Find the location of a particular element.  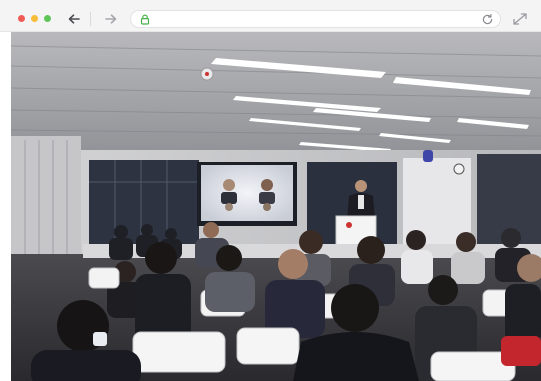

back-button is located at coordinates (74, 19).